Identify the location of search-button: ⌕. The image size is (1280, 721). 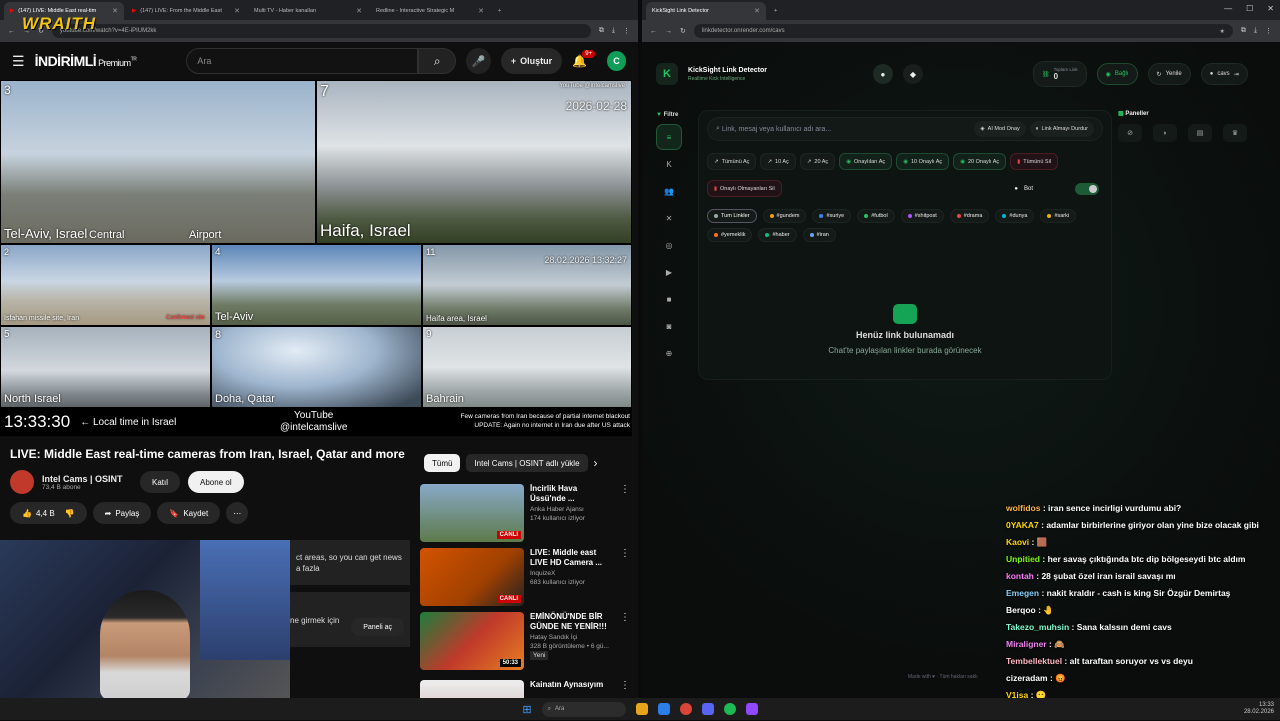
(437, 61).